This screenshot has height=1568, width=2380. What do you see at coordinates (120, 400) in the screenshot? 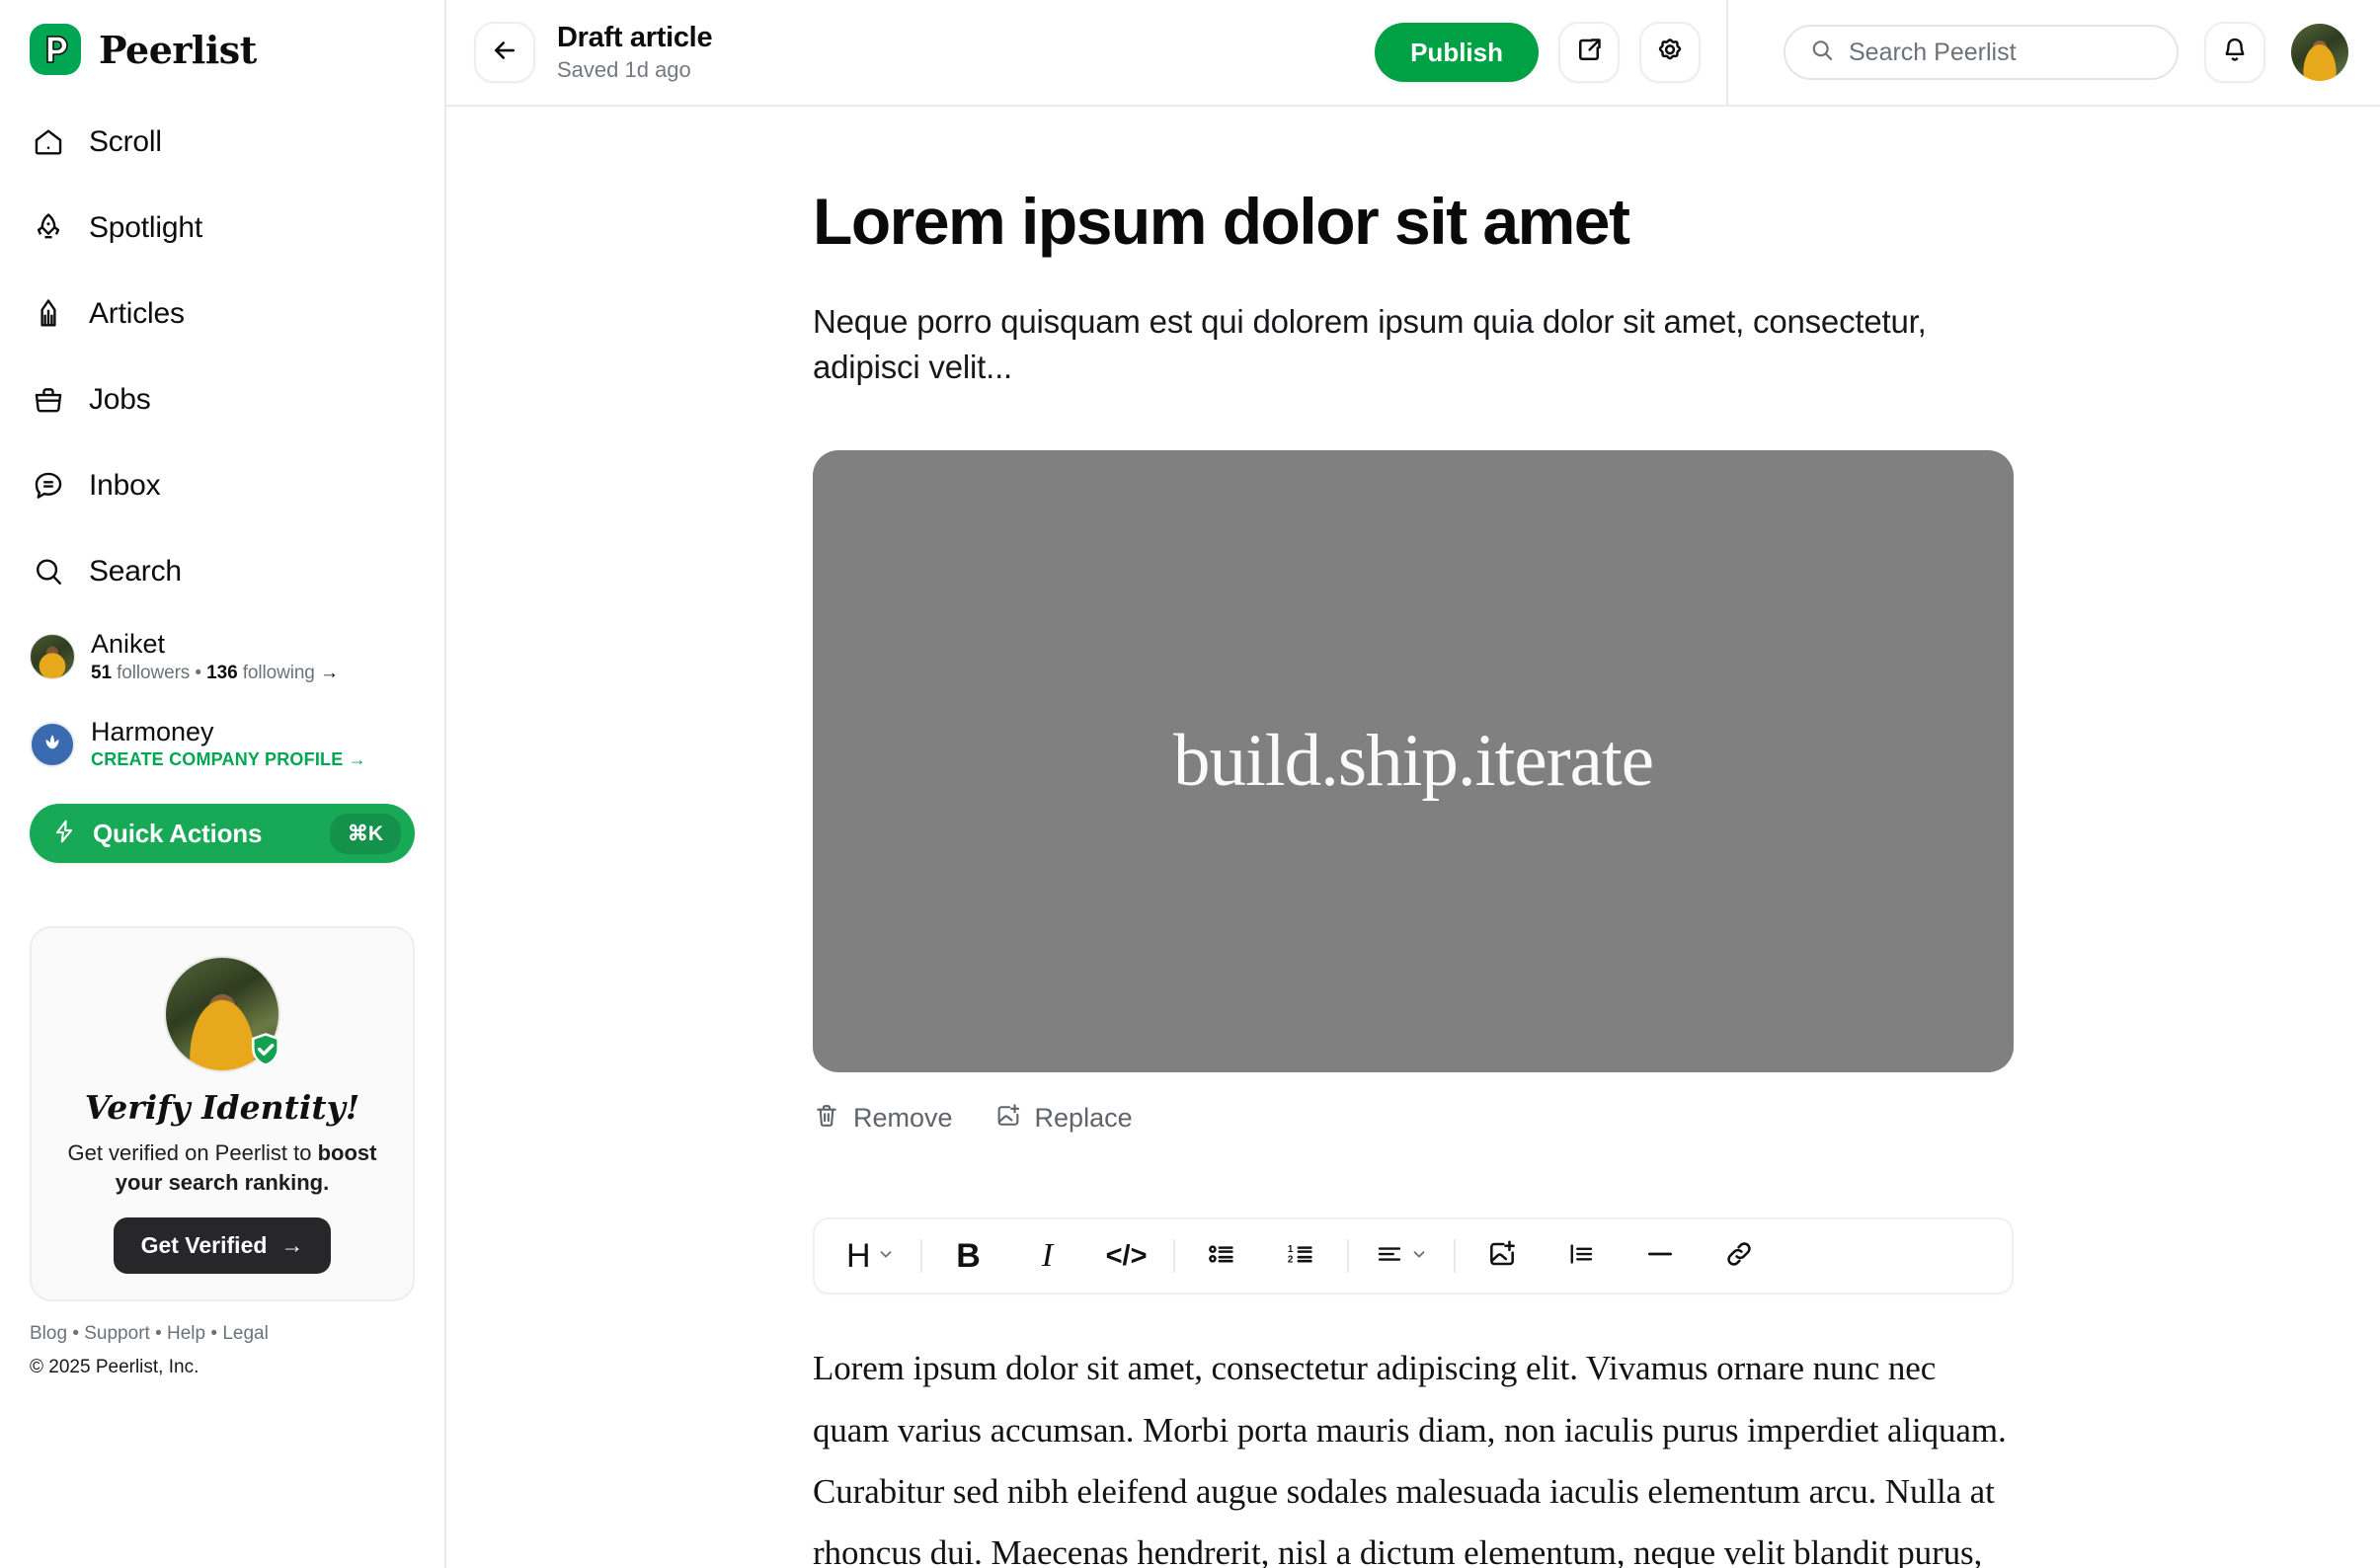
I see `sidebar-item-label: Jobs` at bounding box center [120, 400].